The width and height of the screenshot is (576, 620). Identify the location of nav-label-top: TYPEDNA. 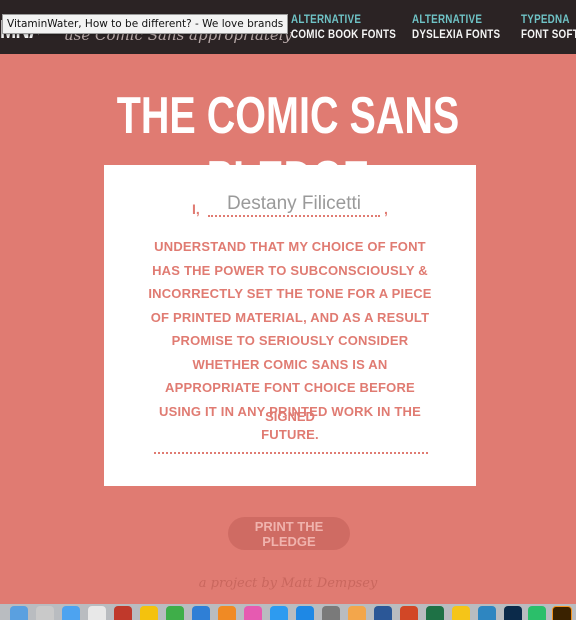
(545, 19).